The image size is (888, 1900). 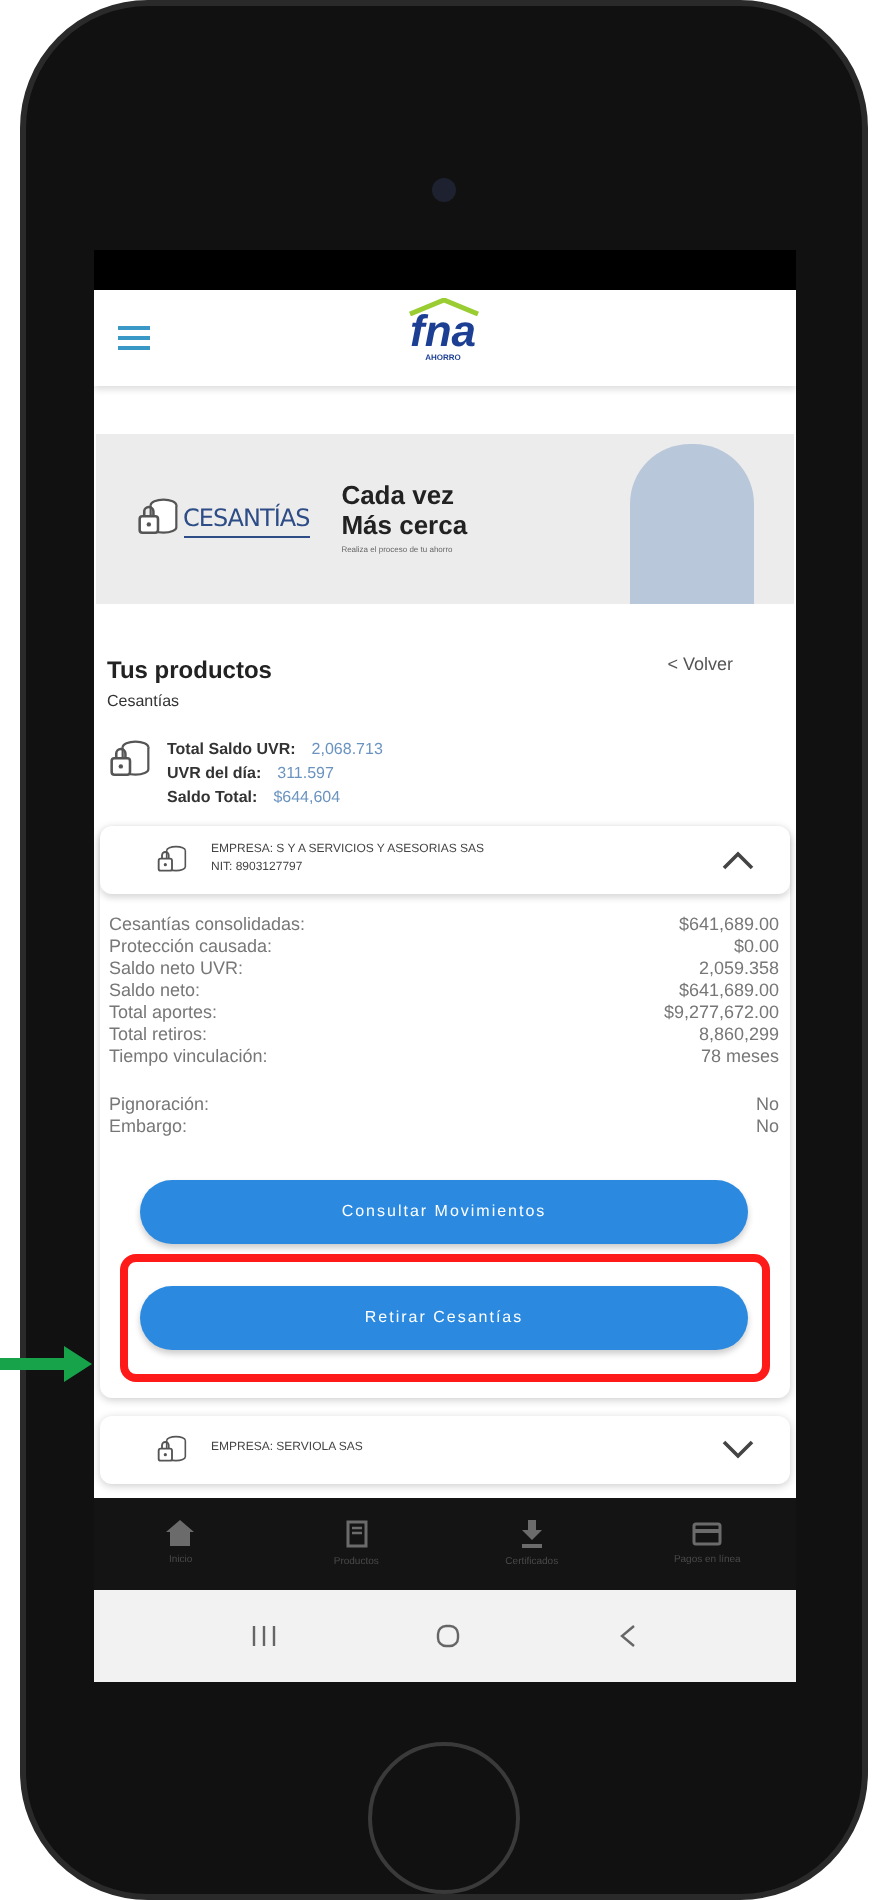 What do you see at coordinates (721, 1012) in the screenshot?
I see `detail-value: $9,277,672.00` at bounding box center [721, 1012].